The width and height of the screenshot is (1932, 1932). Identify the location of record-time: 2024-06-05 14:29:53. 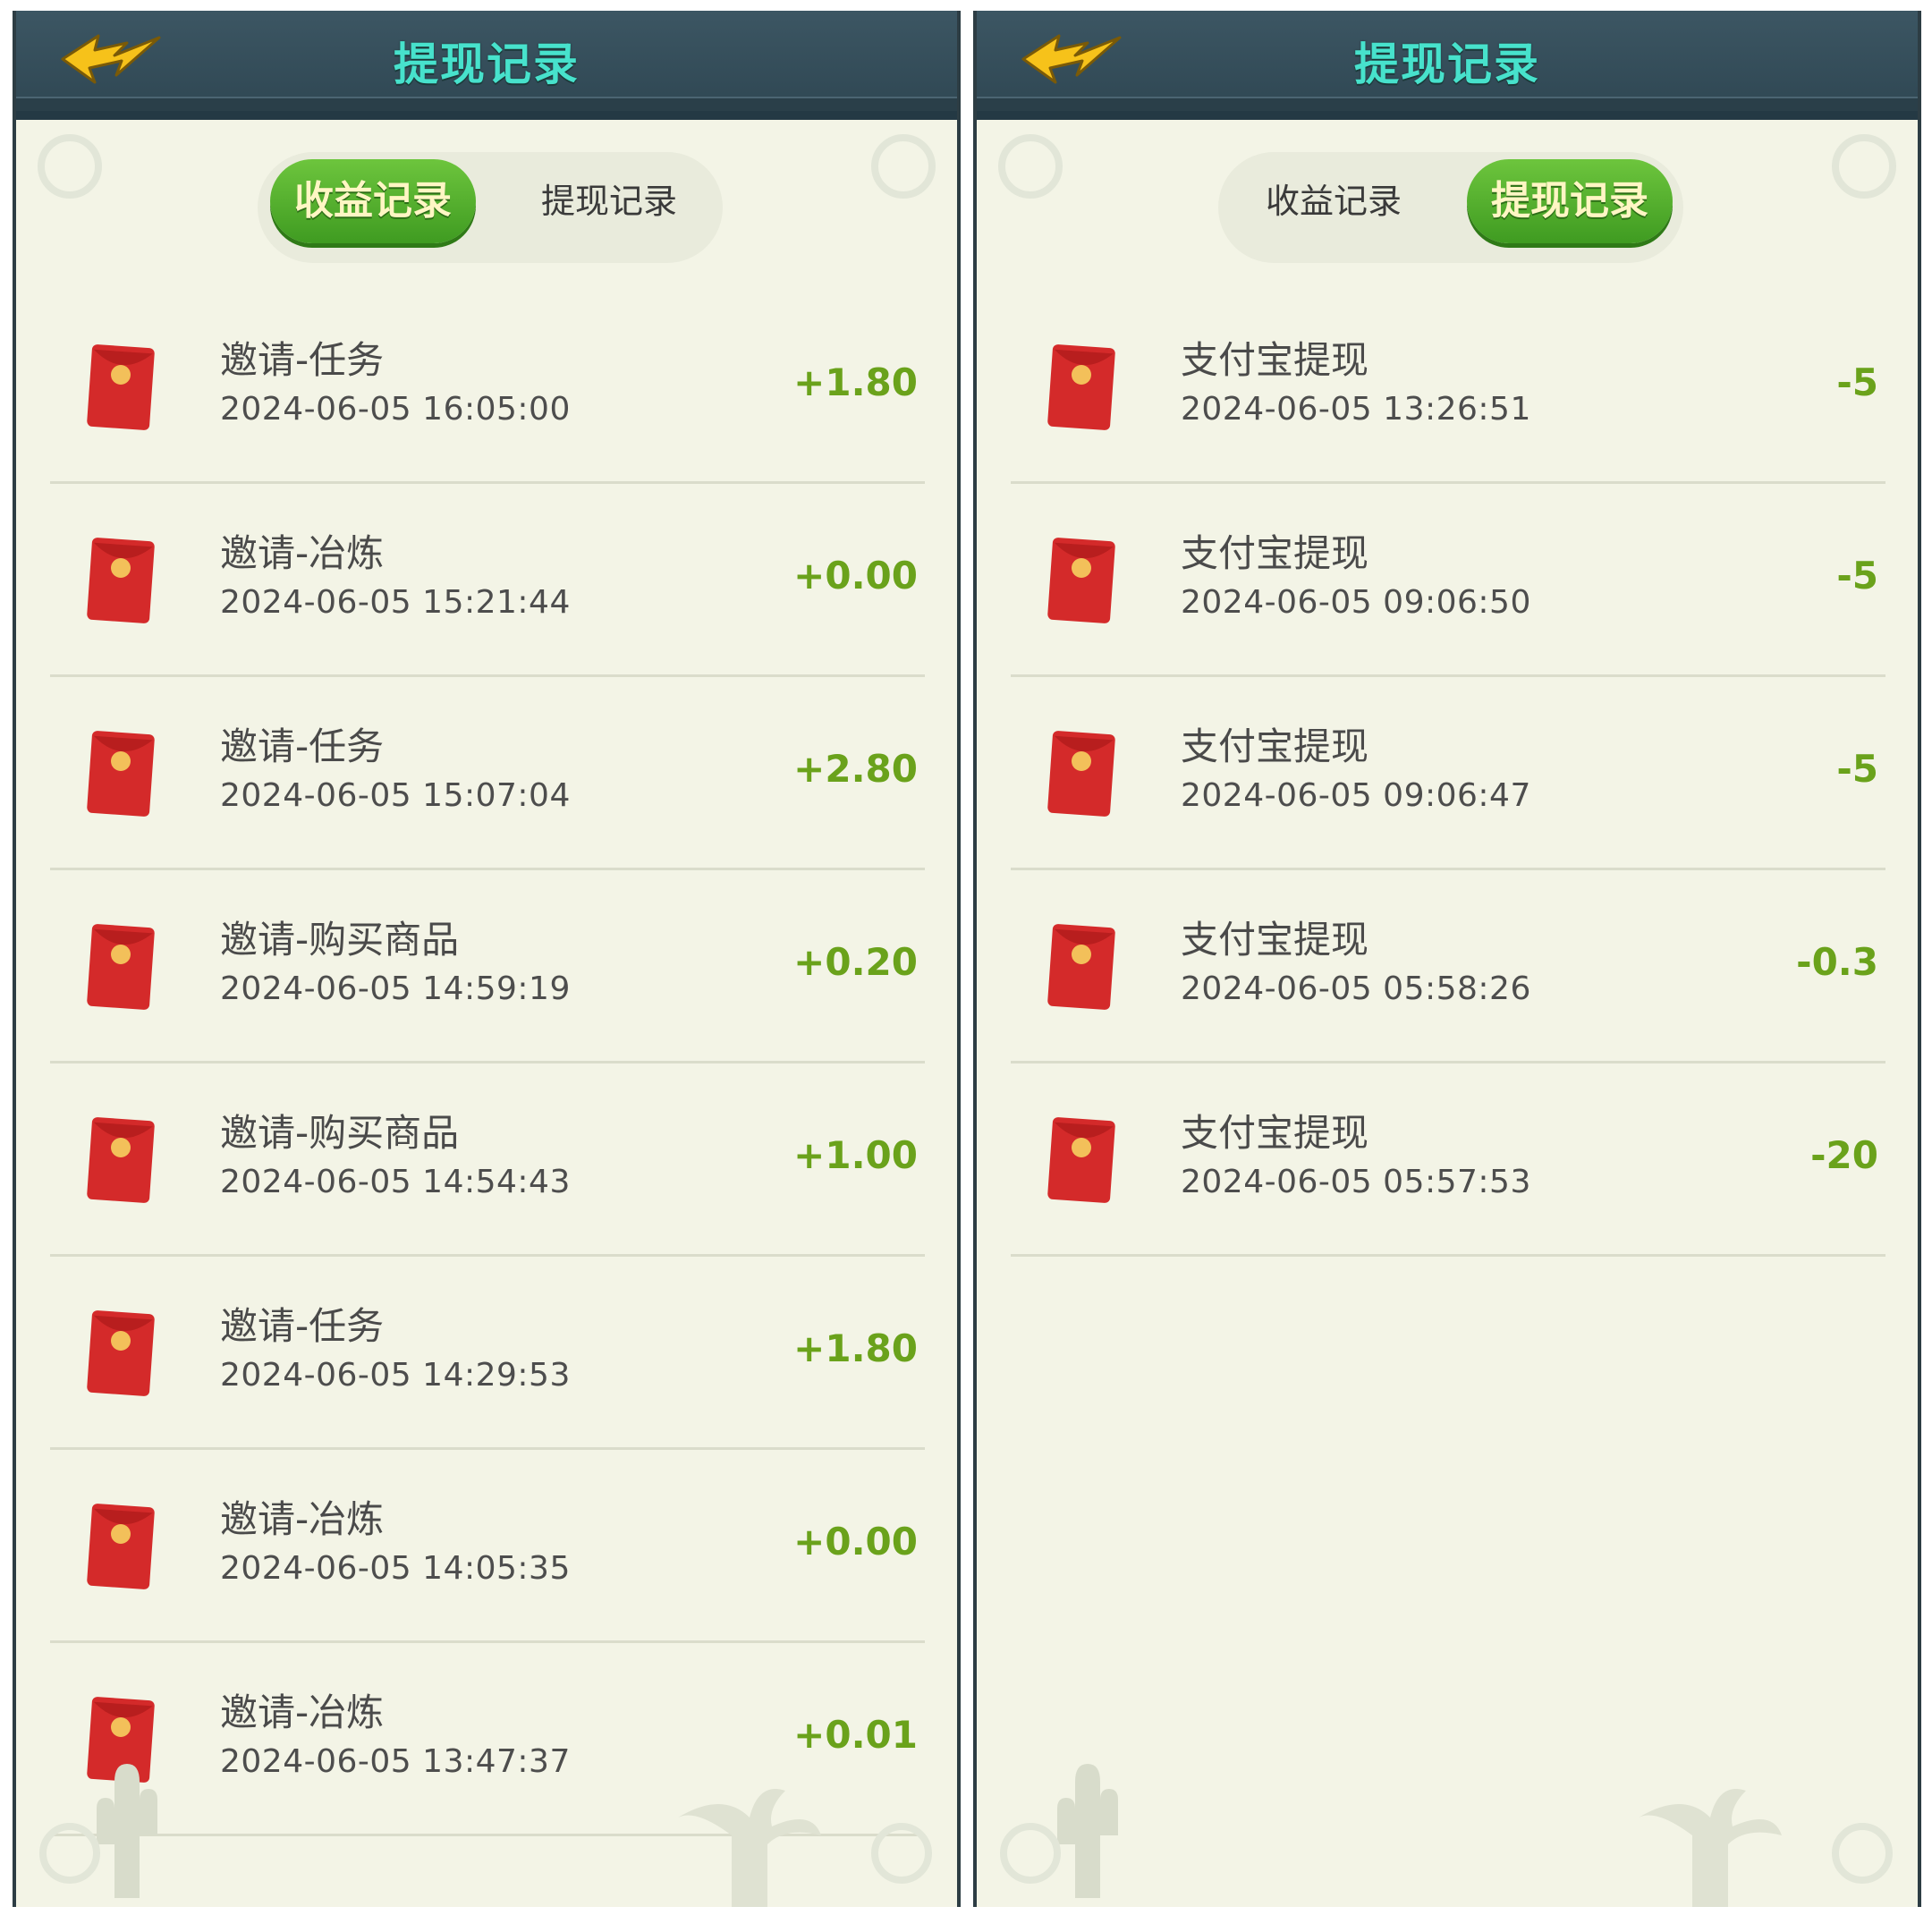
(395, 1375).